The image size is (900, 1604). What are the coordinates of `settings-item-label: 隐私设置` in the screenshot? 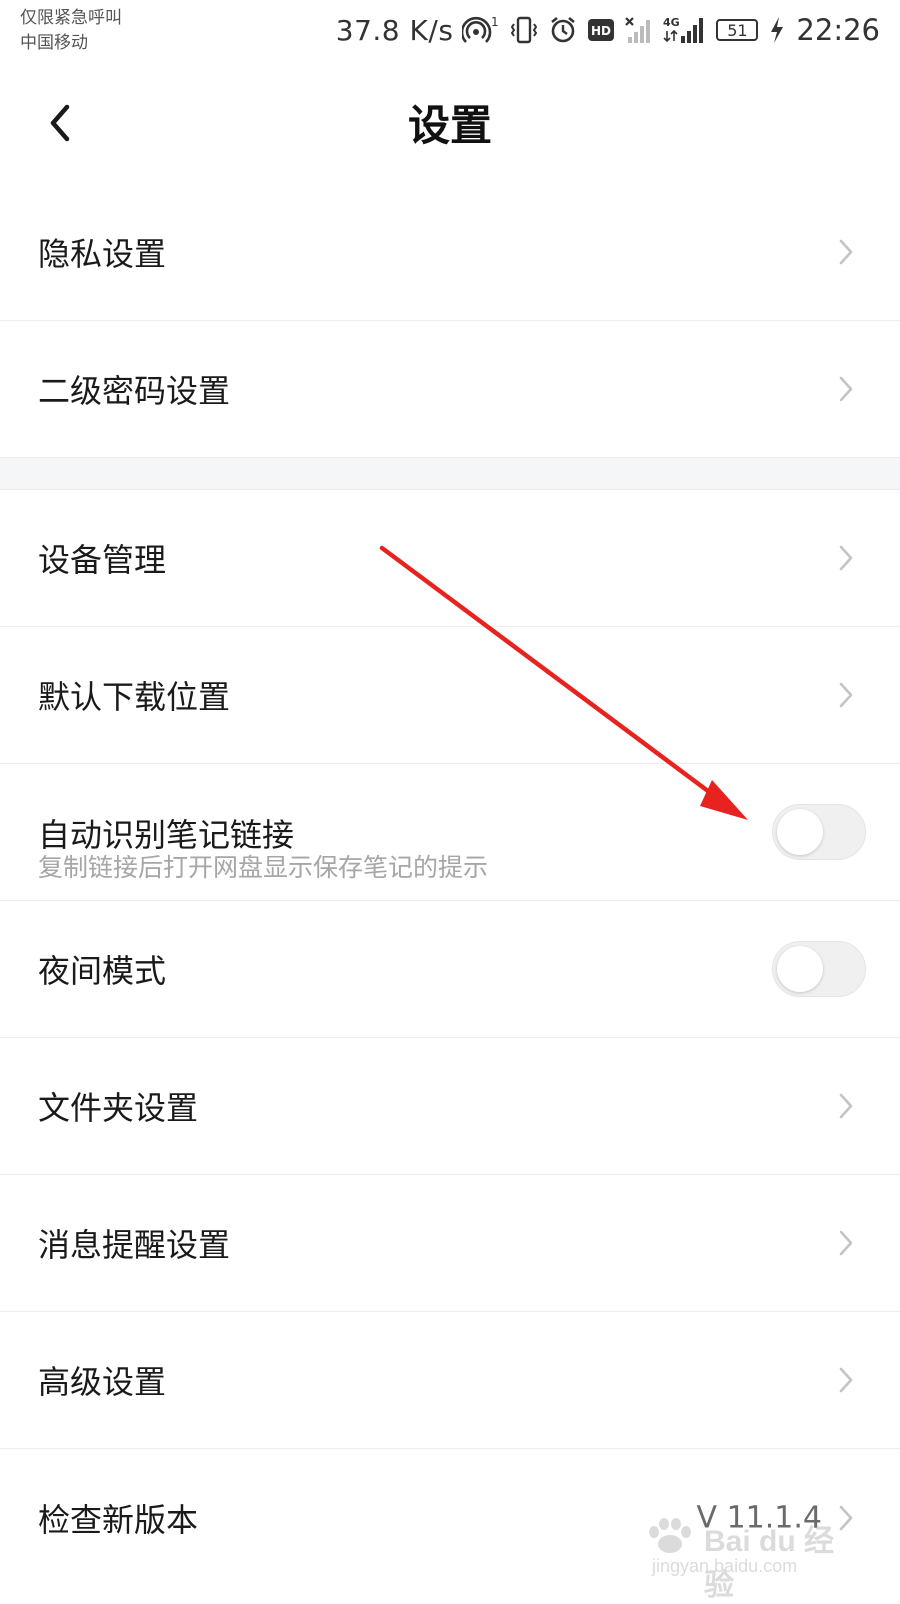 It's located at (102, 254).